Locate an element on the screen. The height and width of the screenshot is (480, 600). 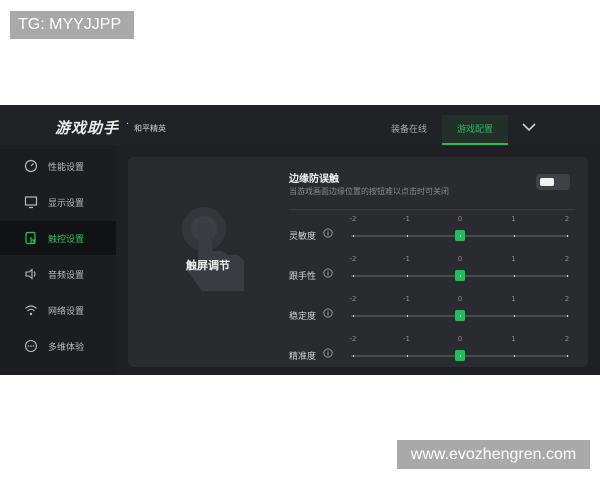
slider-label: 跟手性 is located at coordinates (303, 277).